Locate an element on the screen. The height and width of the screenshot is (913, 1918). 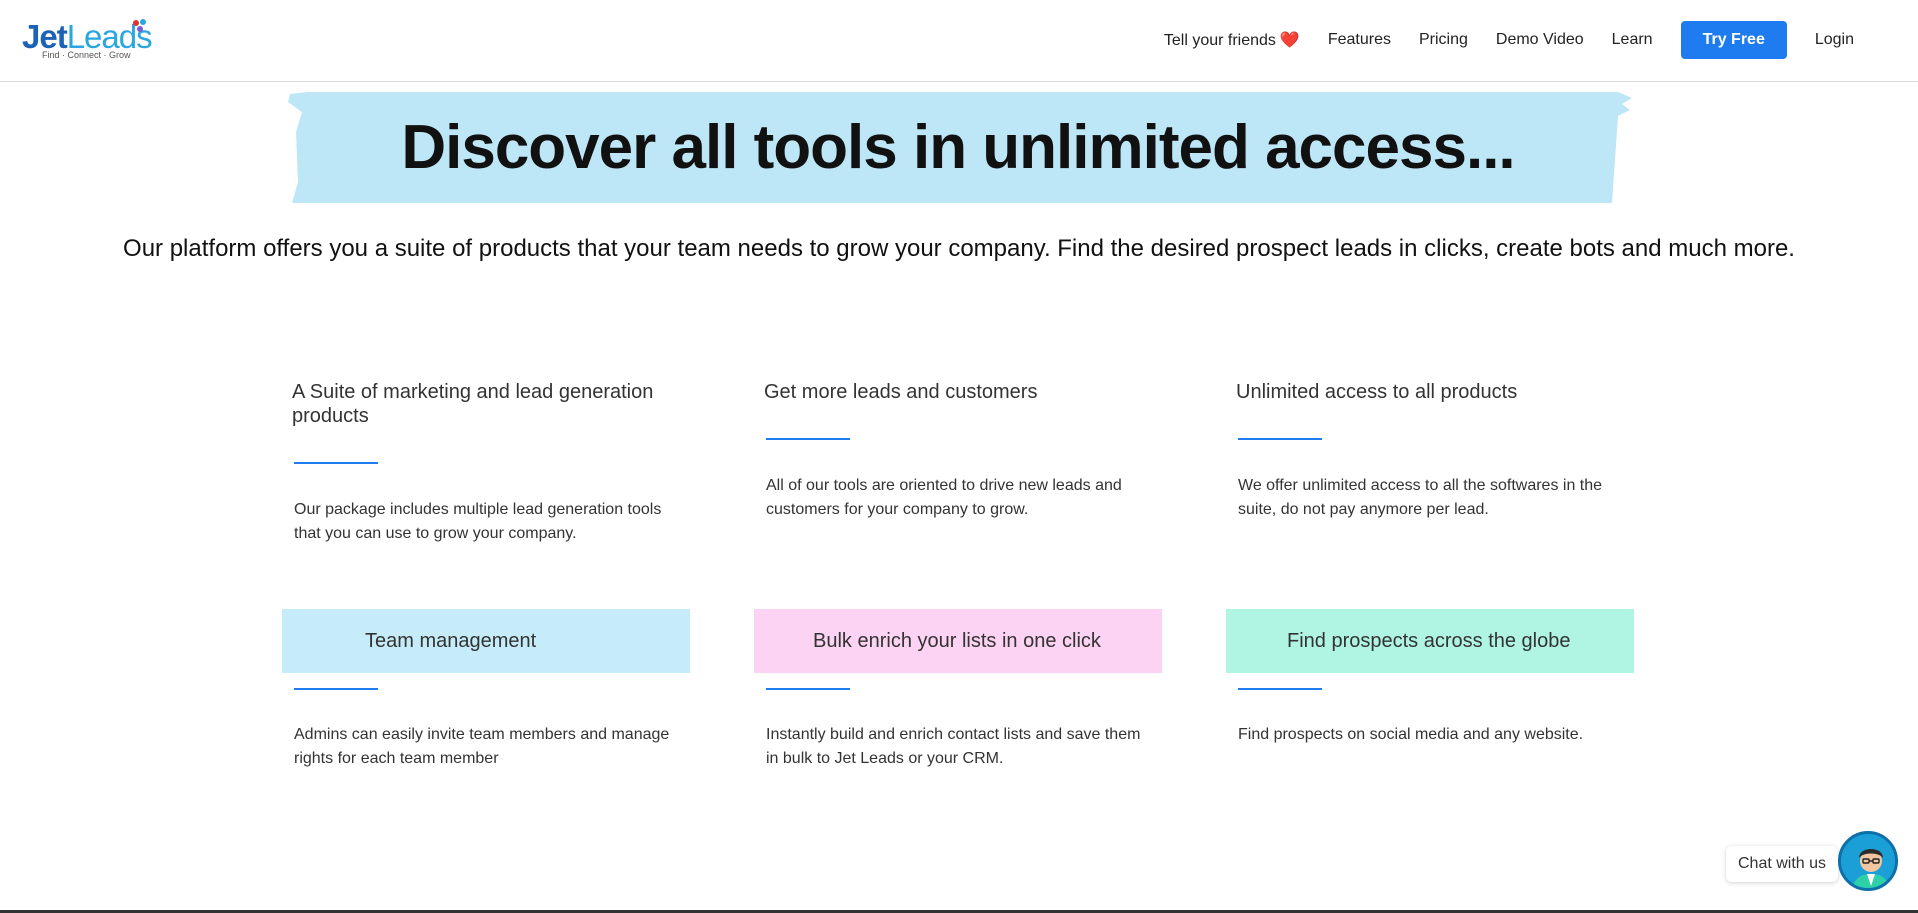
jetleads-logo: JetLeads Find · Connect · Grow is located at coordinates (87, 41).